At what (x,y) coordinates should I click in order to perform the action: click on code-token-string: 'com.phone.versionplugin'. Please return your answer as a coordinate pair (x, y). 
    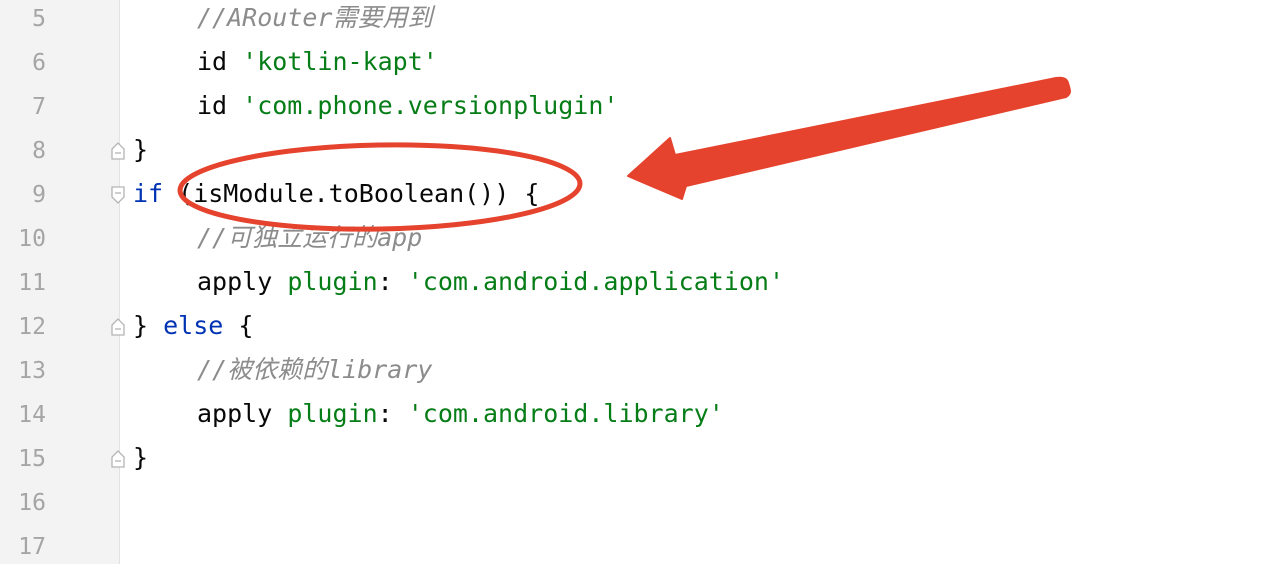
    Looking at the image, I should click on (430, 105).